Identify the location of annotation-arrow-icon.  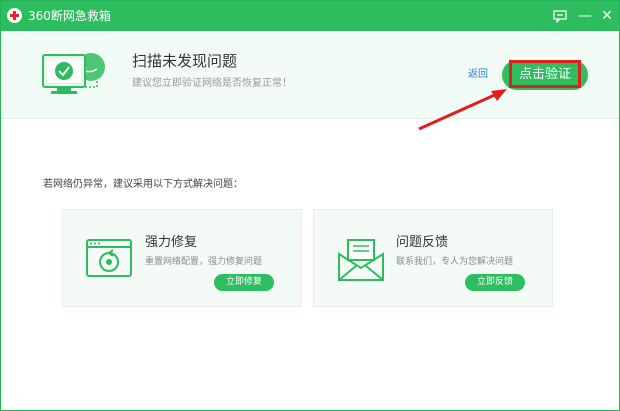
(462, 110).